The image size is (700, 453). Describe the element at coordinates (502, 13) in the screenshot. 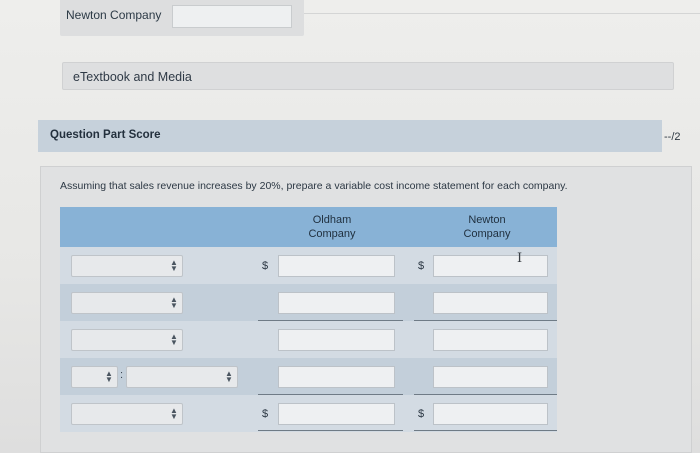

I see `divider` at that location.